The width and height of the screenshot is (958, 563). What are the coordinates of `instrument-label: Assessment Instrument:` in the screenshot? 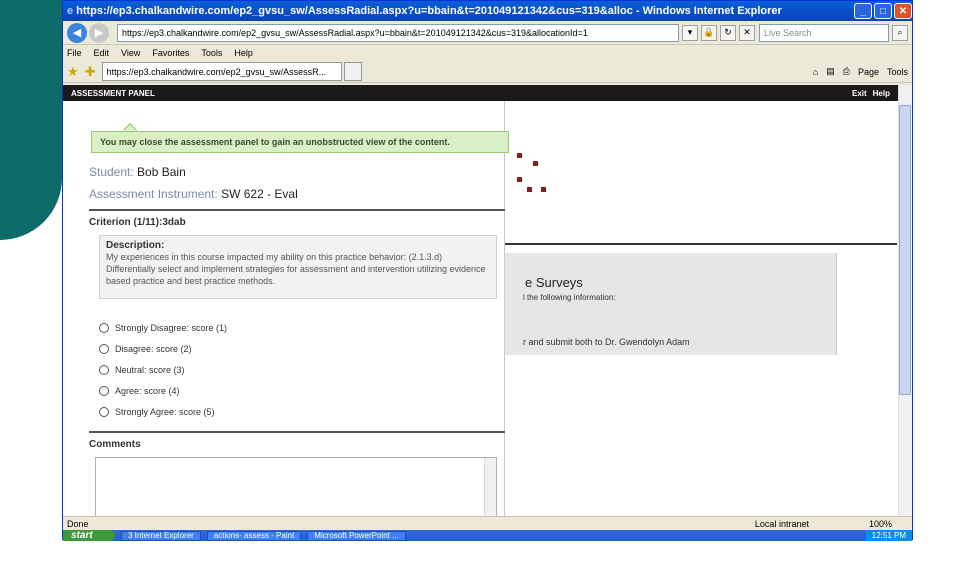 It's located at (153, 194).